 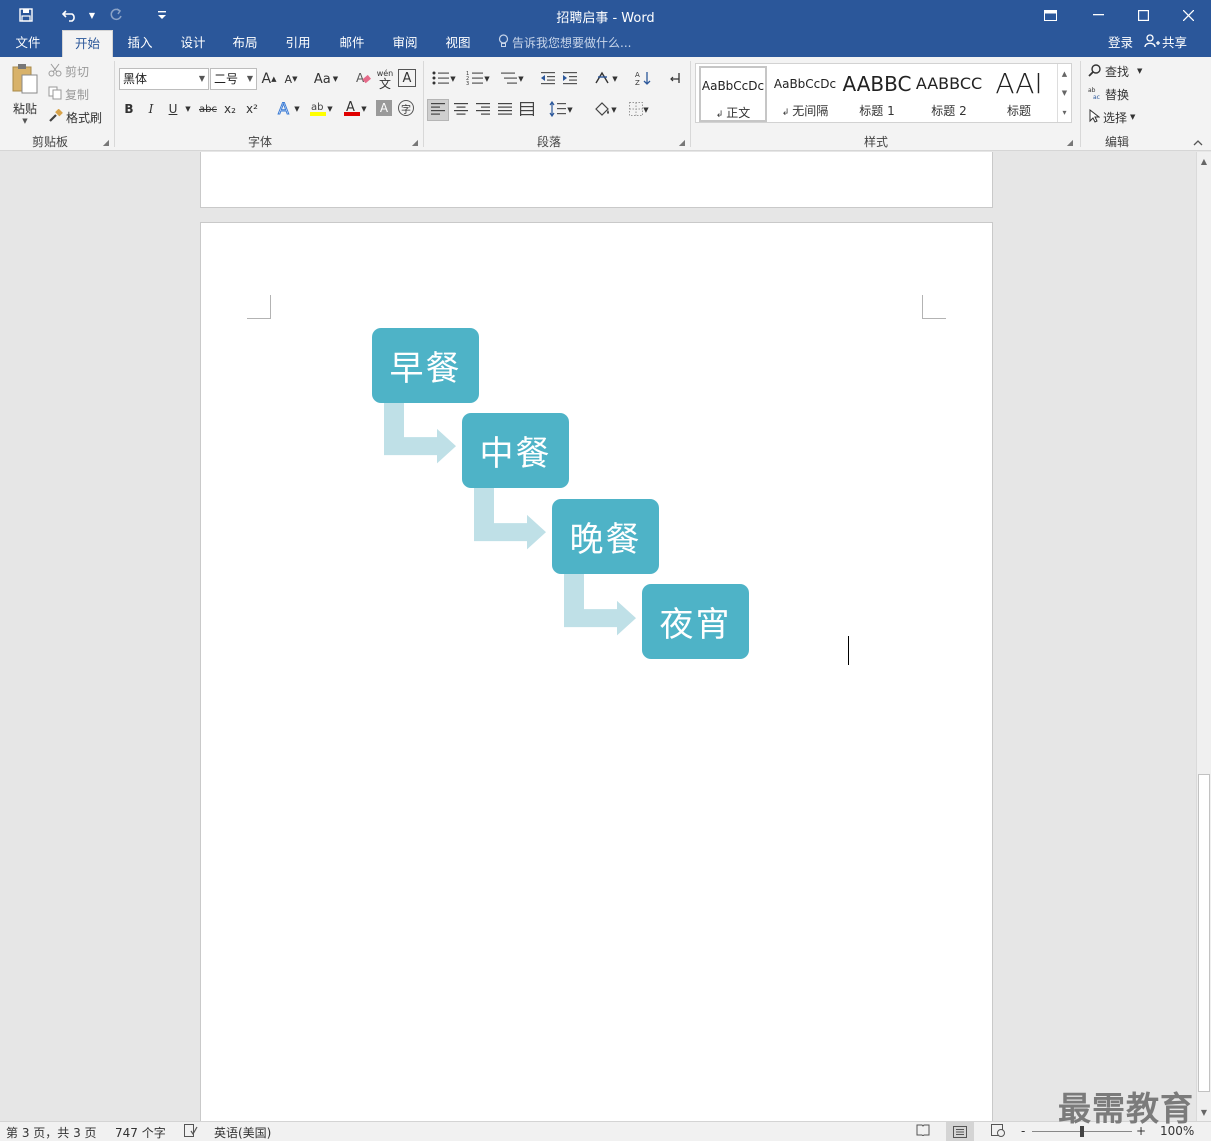 What do you see at coordinates (570, 79) in the screenshot?
I see `increase-indent-button` at bounding box center [570, 79].